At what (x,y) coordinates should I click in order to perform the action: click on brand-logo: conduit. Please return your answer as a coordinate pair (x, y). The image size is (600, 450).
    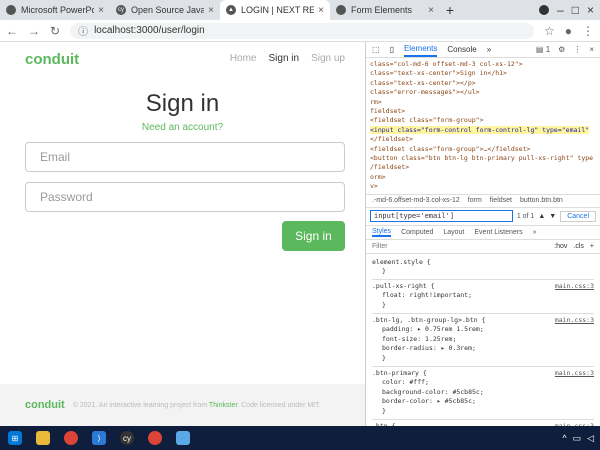
    Looking at the image, I should click on (52, 59).